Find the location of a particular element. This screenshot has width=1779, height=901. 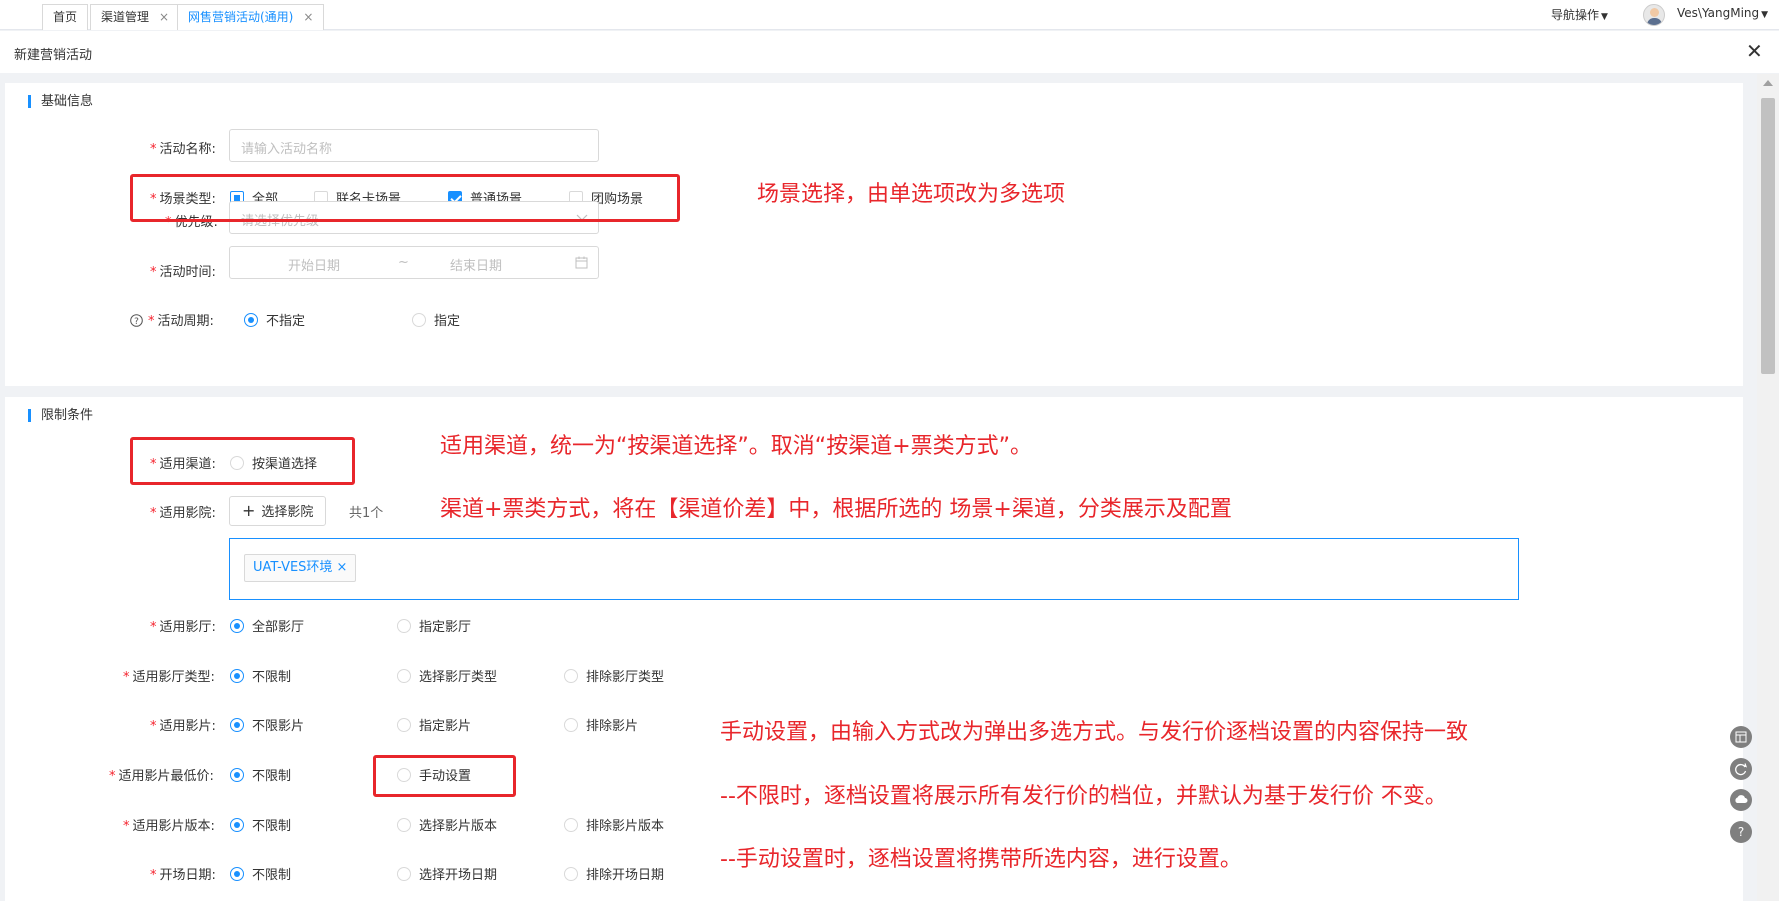

version-radio-exclude: 排除影片版本 is located at coordinates (614, 824).